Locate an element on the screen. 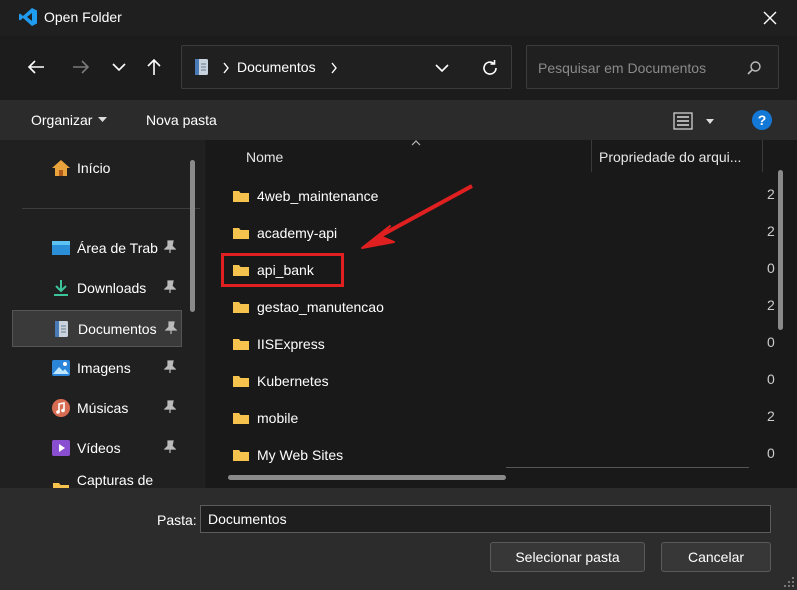  details-view-icon is located at coordinates (683, 121).